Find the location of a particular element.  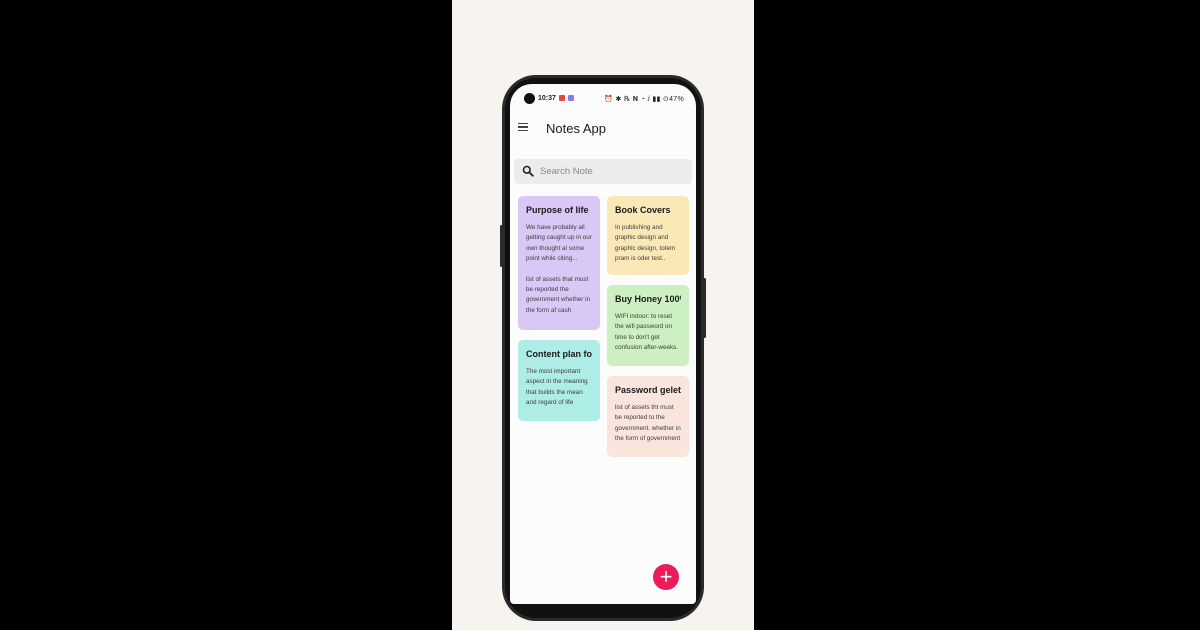

status-bar: 10:37 ⏰ ✱ ℞ 𝐍 ◔ ⅈ ▮▮ ⊙47% is located at coordinates (603, 99).